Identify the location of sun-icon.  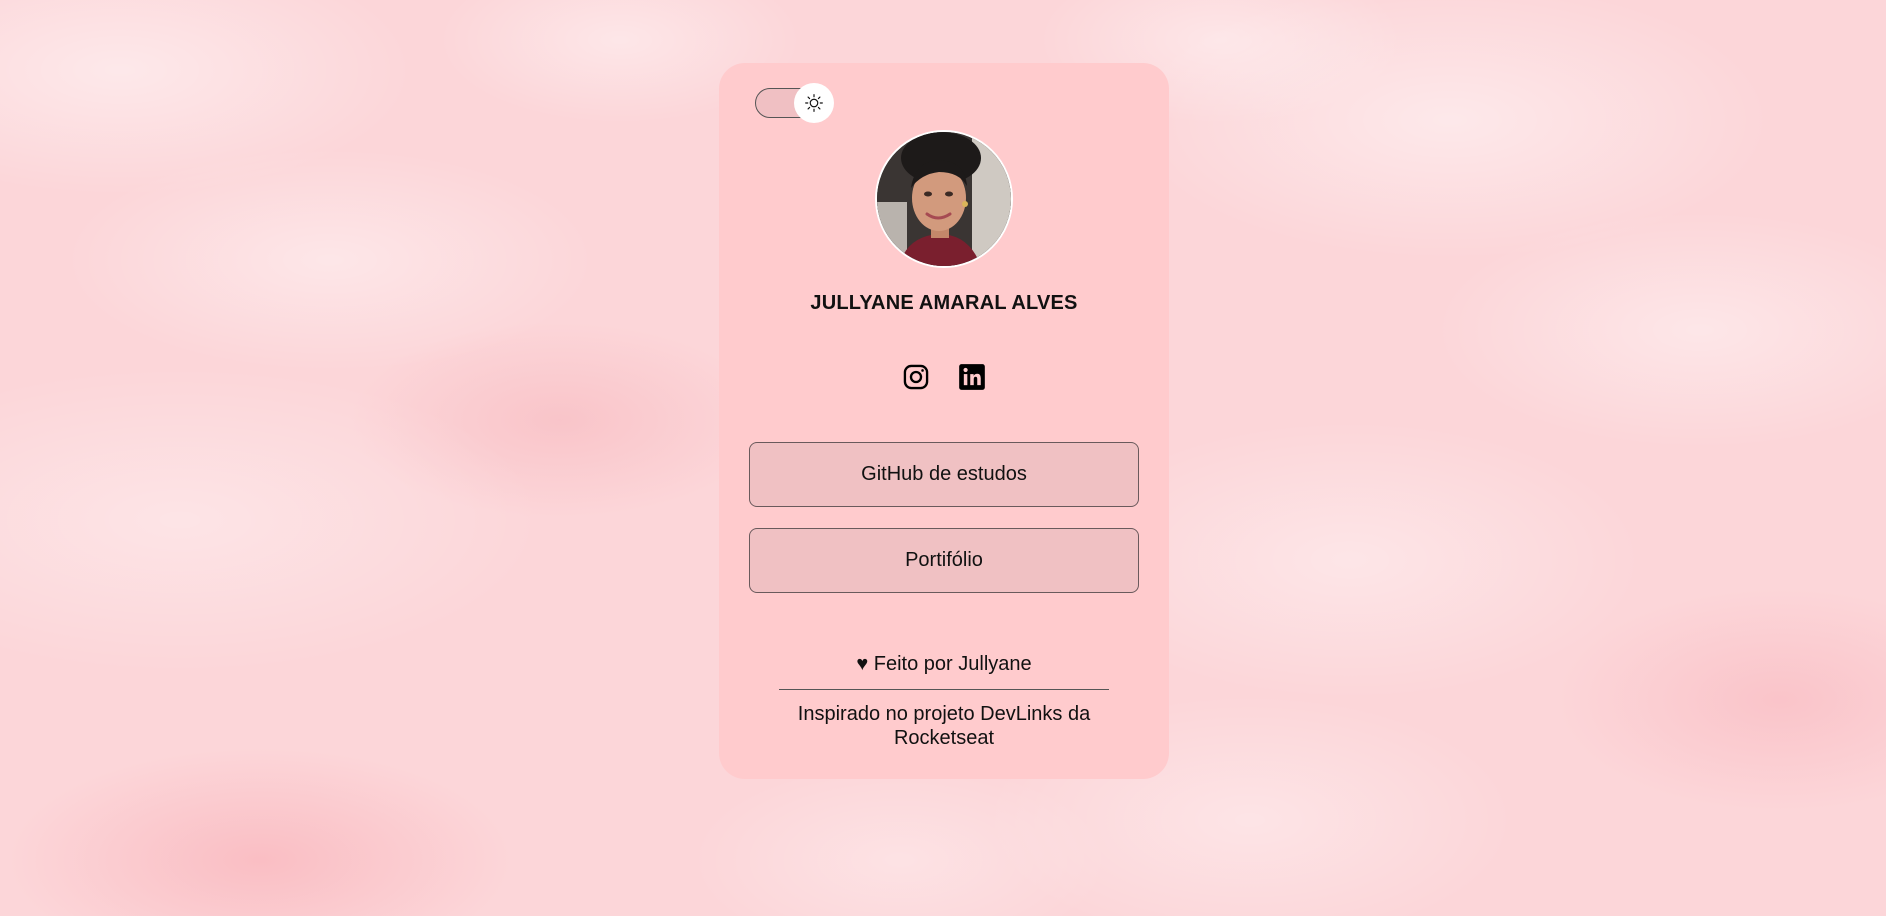
(814, 103).